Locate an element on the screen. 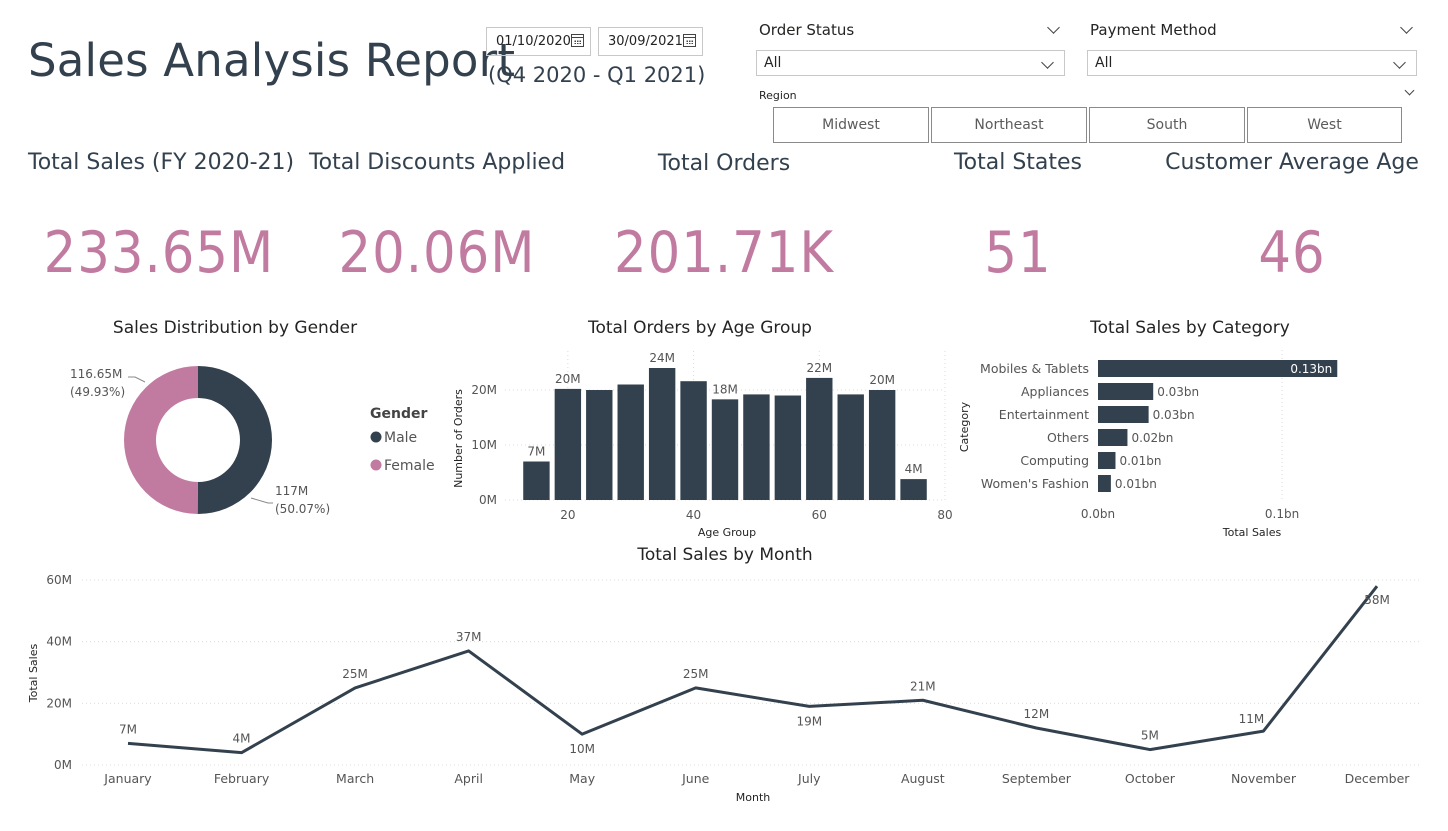 This screenshot has width=1448, height=831. donut-label-male-value: 117M is located at coordinates (291, 491).